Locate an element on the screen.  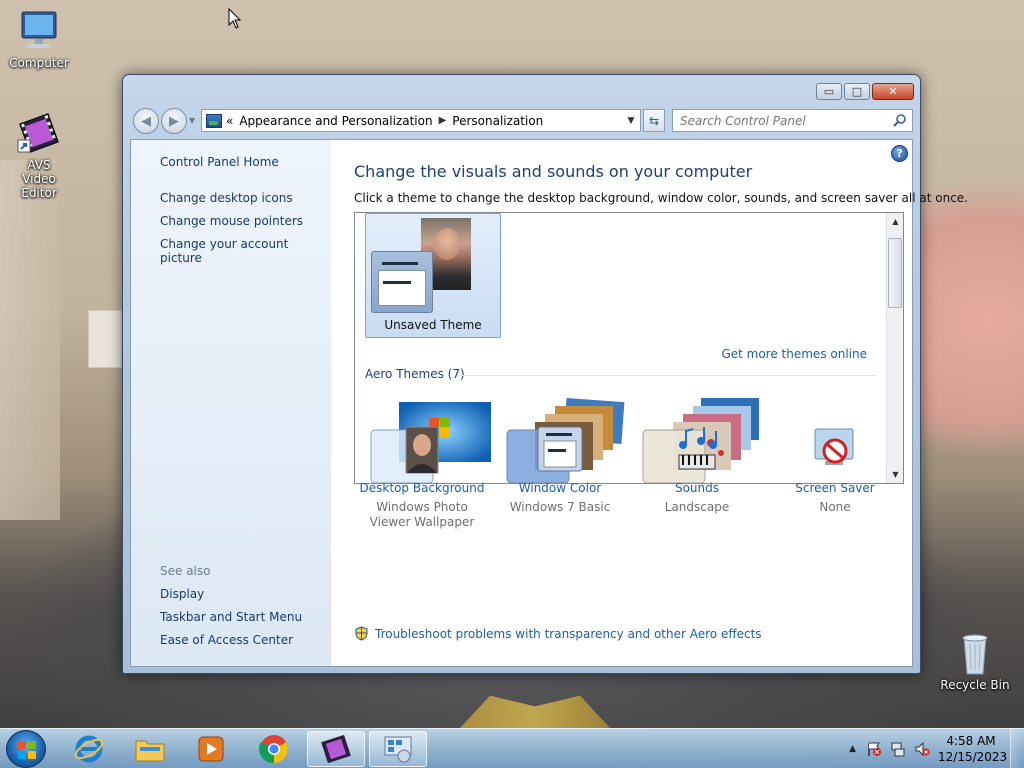
aero-themes-header: Aero Themes (7) is located at coordinates (415, 374).